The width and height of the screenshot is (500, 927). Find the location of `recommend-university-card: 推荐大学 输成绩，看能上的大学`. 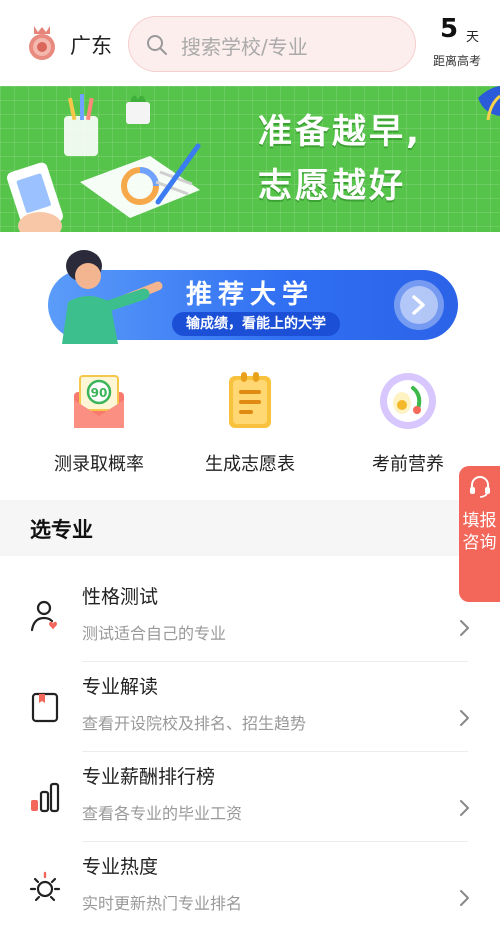

recommend-university-card: 推荐大学 输成绩，看能上的大学 is located at coordinates (253, 297).